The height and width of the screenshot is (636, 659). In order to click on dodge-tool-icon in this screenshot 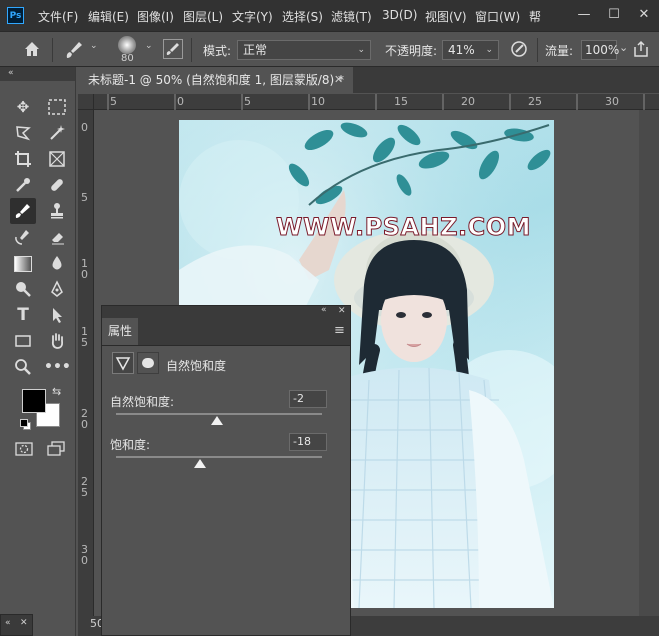, I will do `click(23, 289)`.